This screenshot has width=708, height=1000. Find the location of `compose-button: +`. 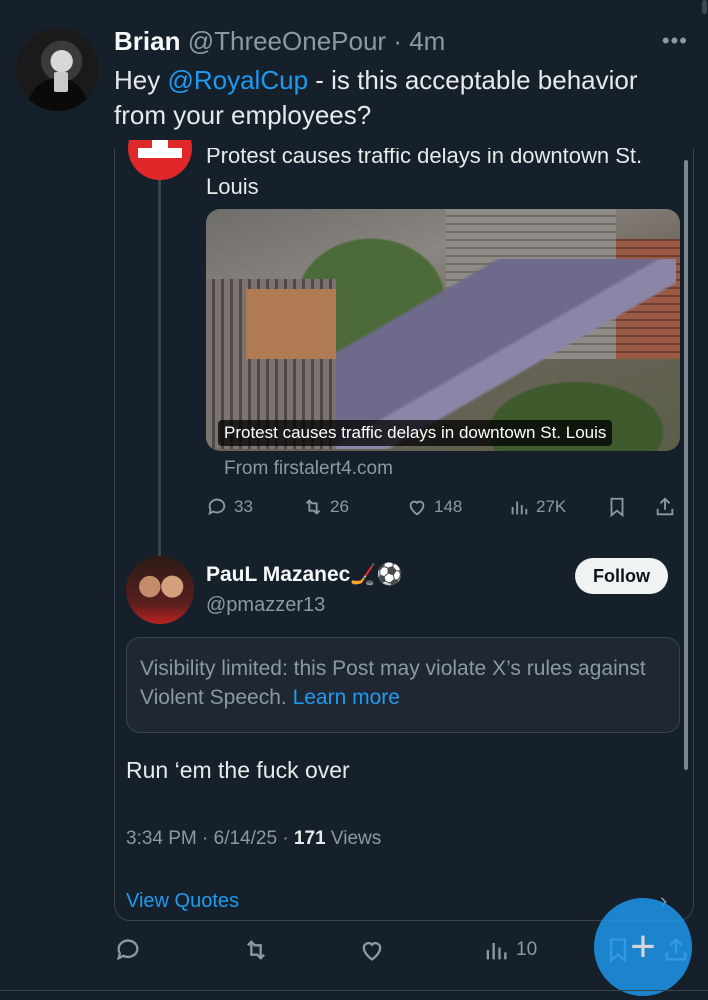

compose-button: + is located at coordinates (643, 947).